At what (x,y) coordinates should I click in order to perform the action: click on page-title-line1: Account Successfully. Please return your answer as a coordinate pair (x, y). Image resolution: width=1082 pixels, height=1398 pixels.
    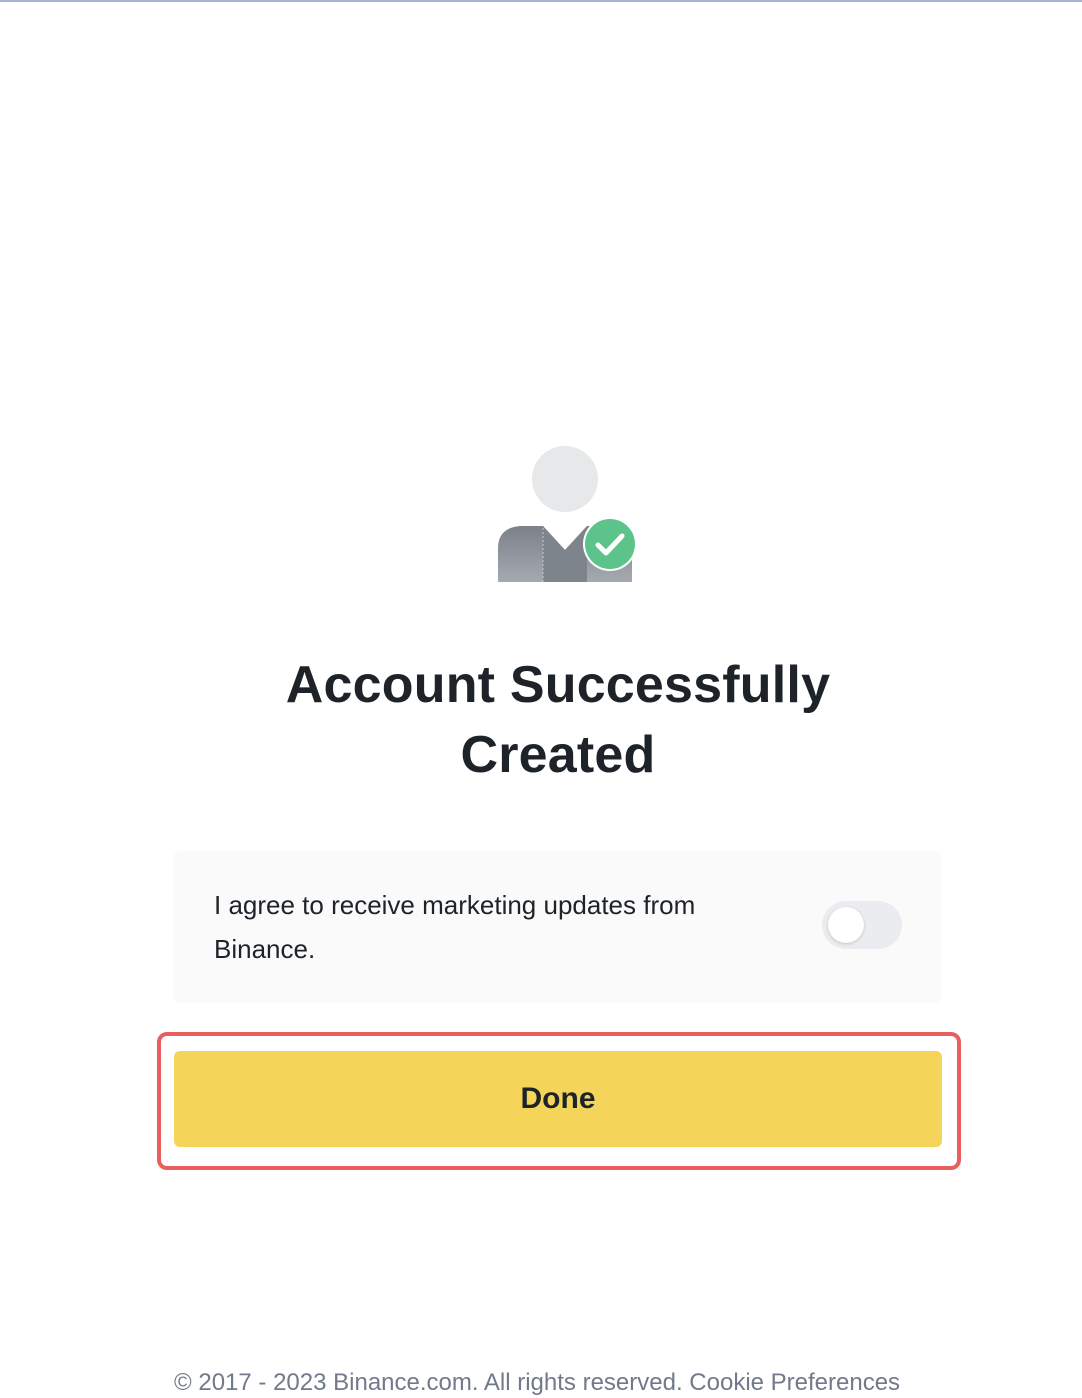
    Looking at the image, I should click on (558, 685).